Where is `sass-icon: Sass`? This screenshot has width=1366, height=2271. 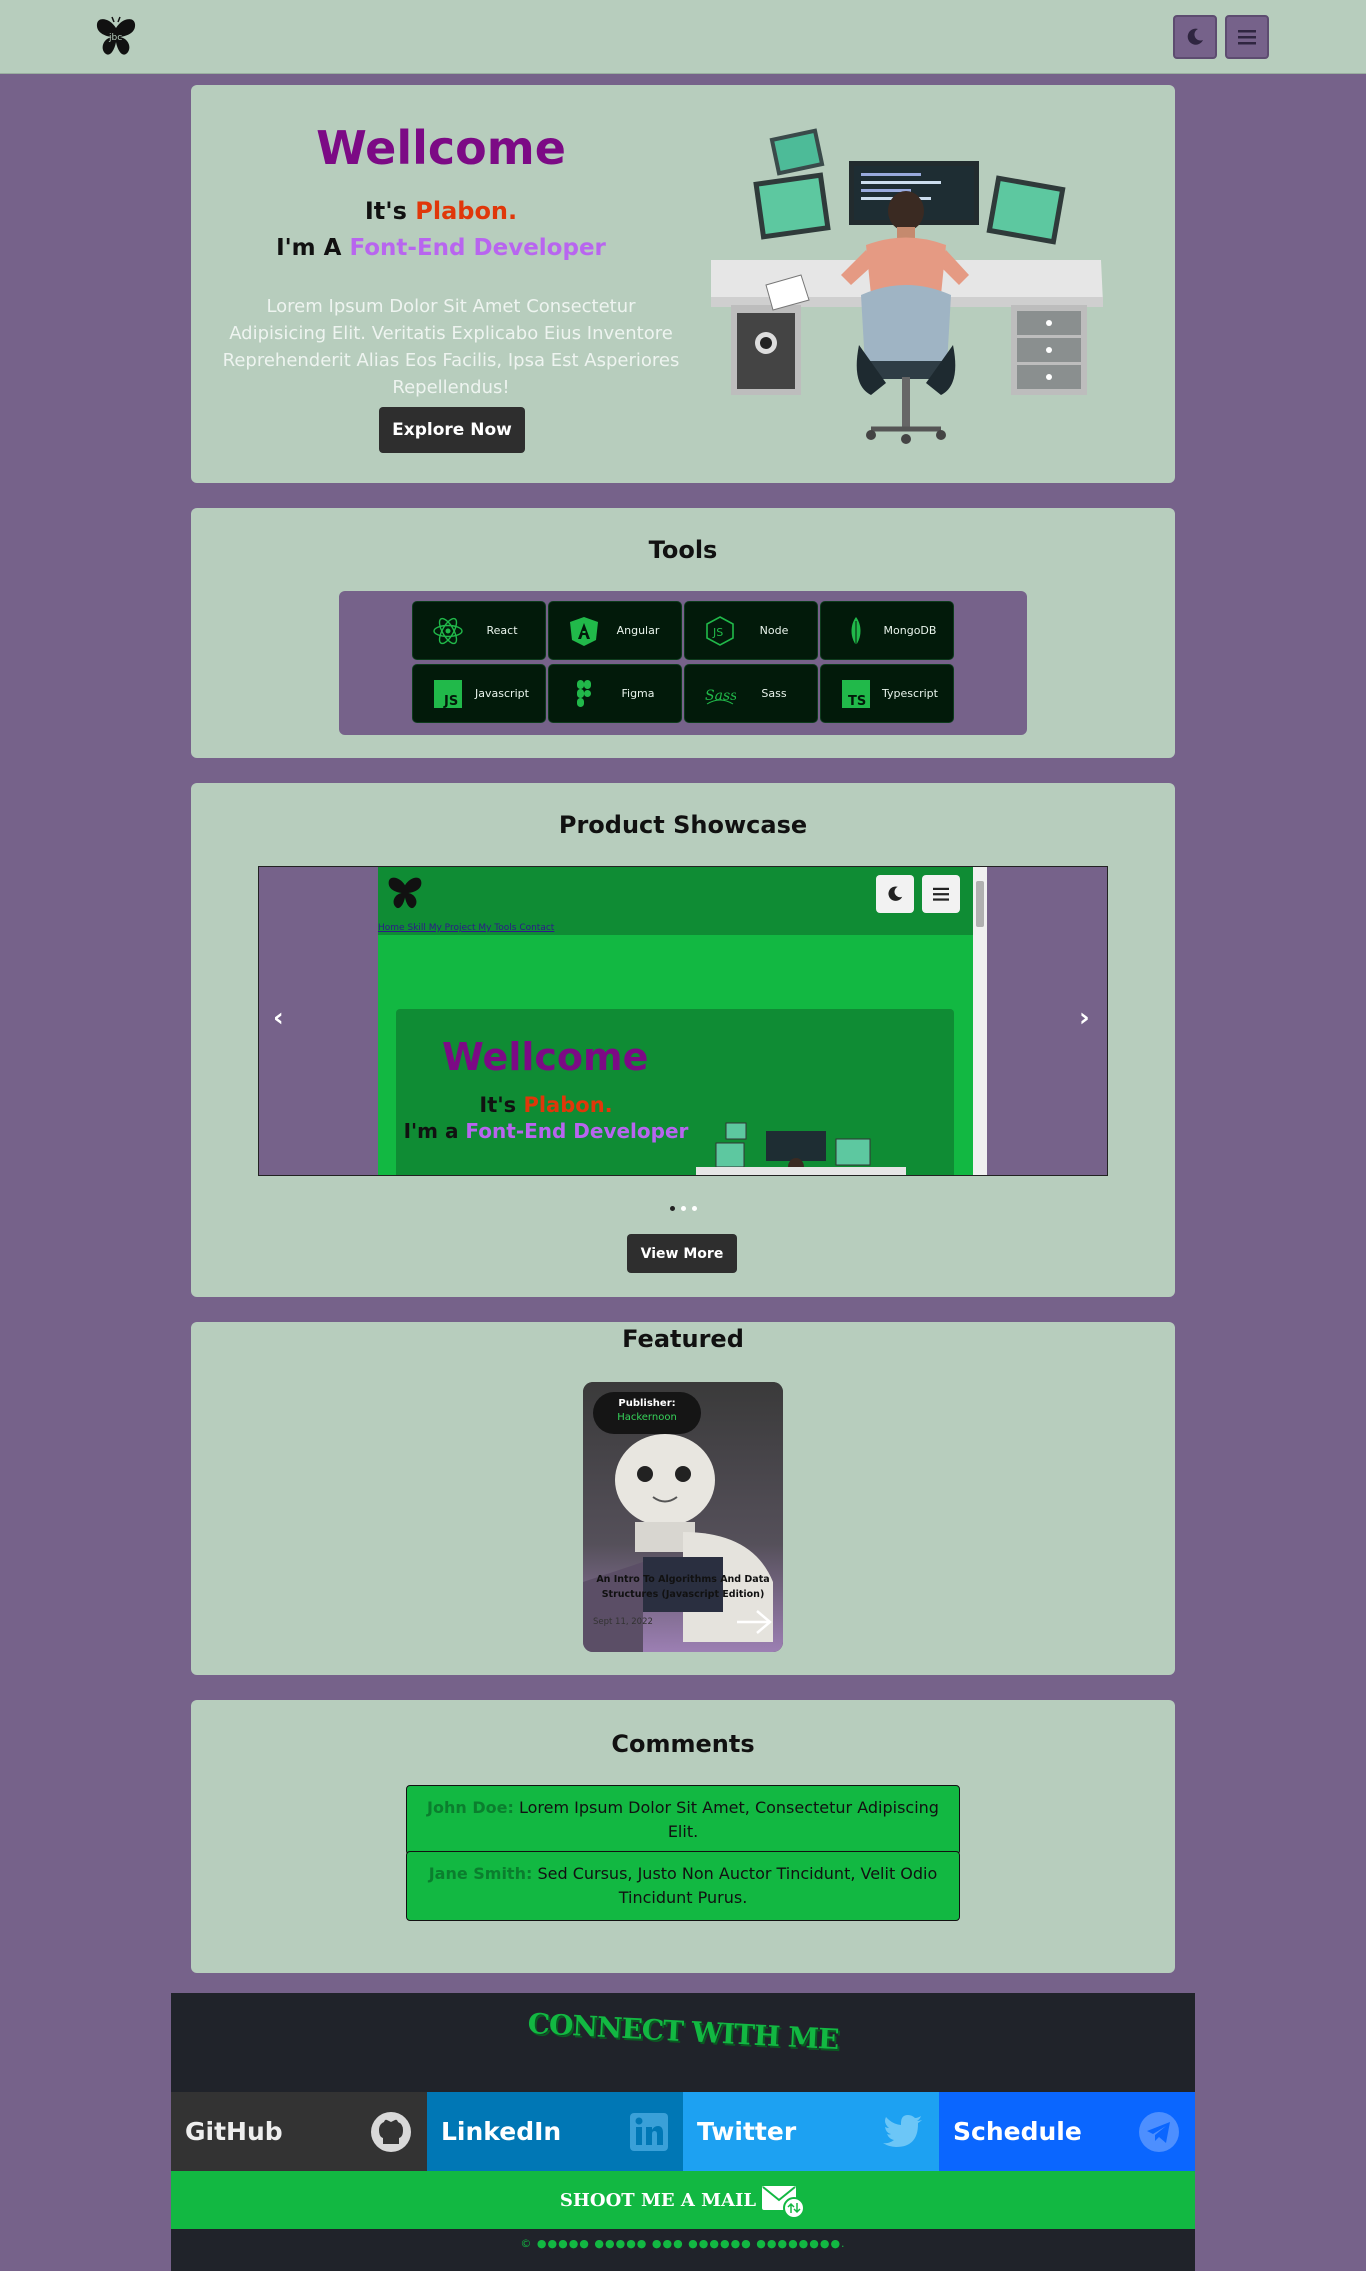
sass-icon: Sass is located at coordinates (720, 694).